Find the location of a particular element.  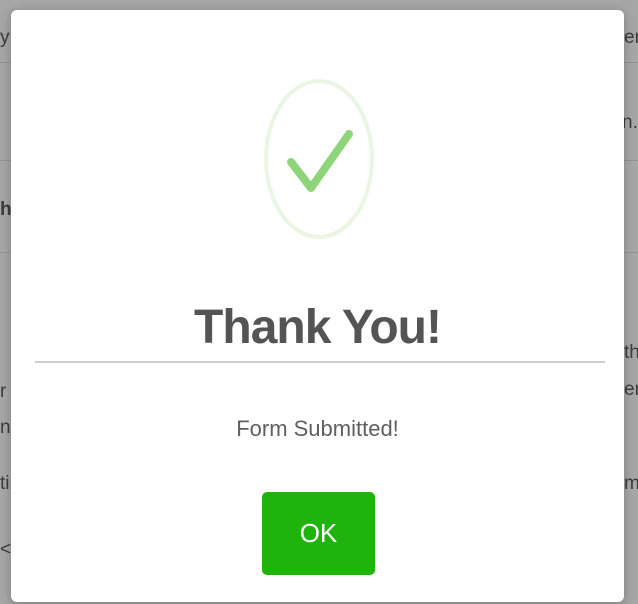

check-mark is located at coordinates (320, 161).